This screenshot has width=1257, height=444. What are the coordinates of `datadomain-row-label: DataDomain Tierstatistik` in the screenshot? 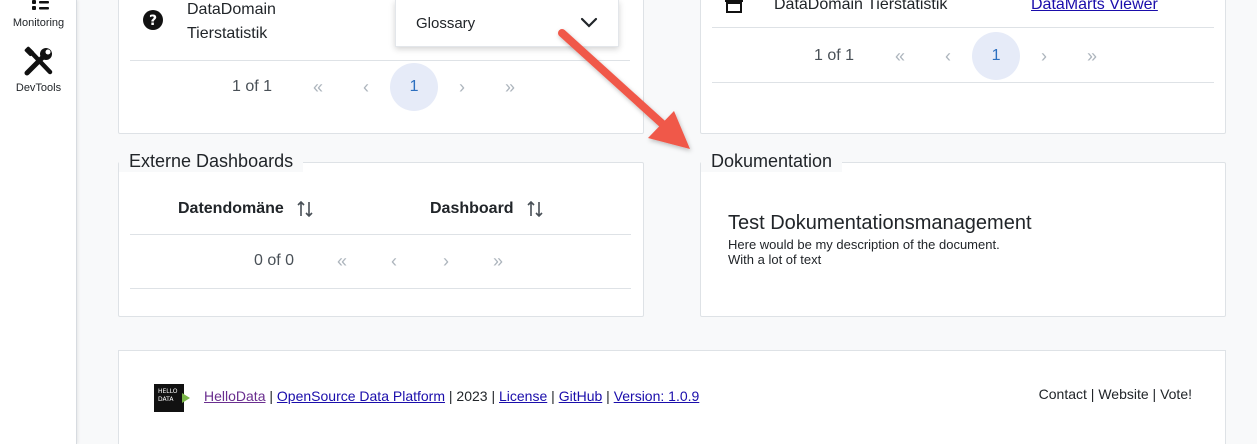 It's located at (231, 21).